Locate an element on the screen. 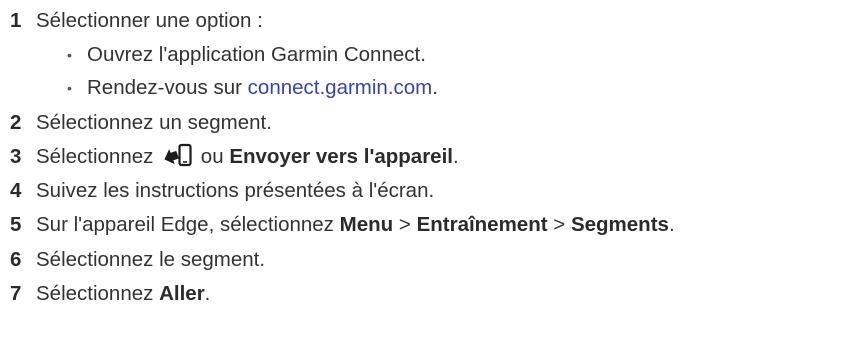  option-text-pre: Rendez-vous sur is located at coordinates (164, 87).